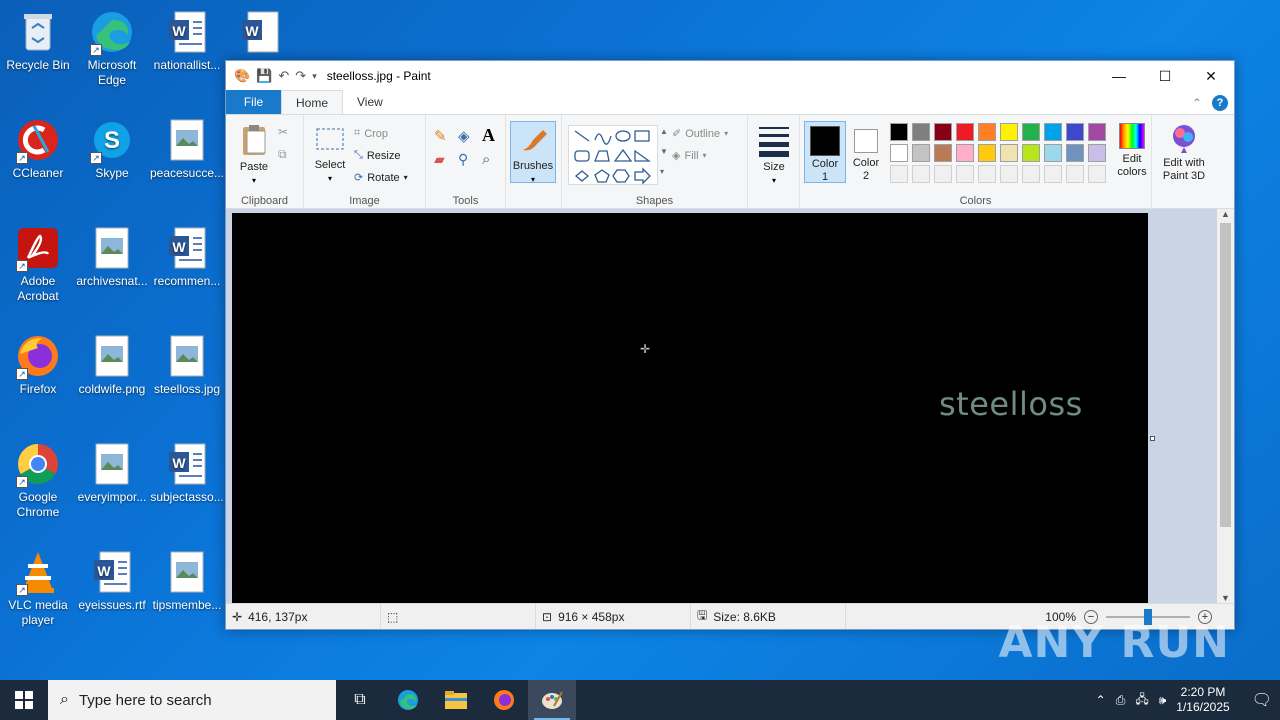 The width and height of the screenshot is (1280, 720). Describe the element at coordinates (282, 154) in the screenshot. I see `copy-icon: ⧉` at that location.